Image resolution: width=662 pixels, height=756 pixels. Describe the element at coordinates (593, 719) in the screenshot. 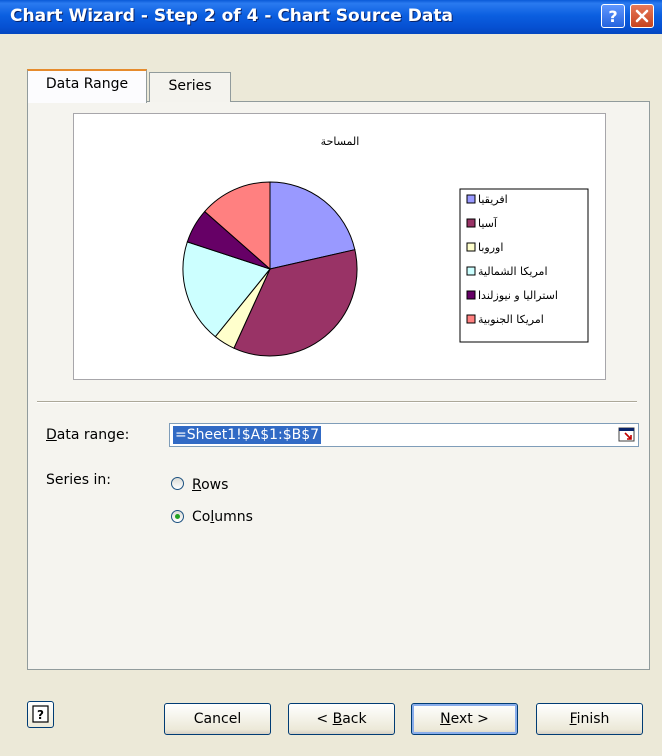

I see `finish-label-post: inish` at that location.